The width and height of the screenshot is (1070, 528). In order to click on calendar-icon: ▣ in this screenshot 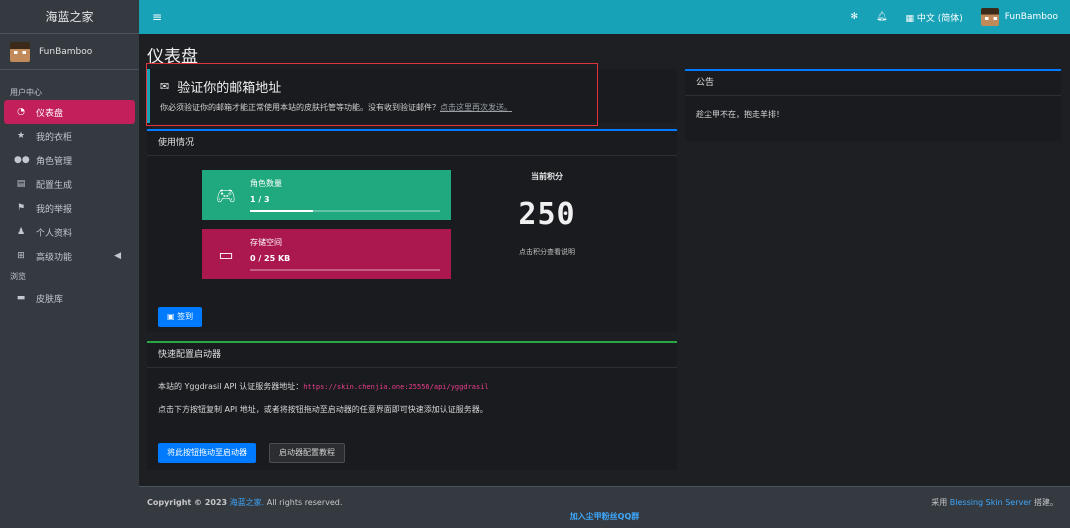, I will do `click(172, 316)`.